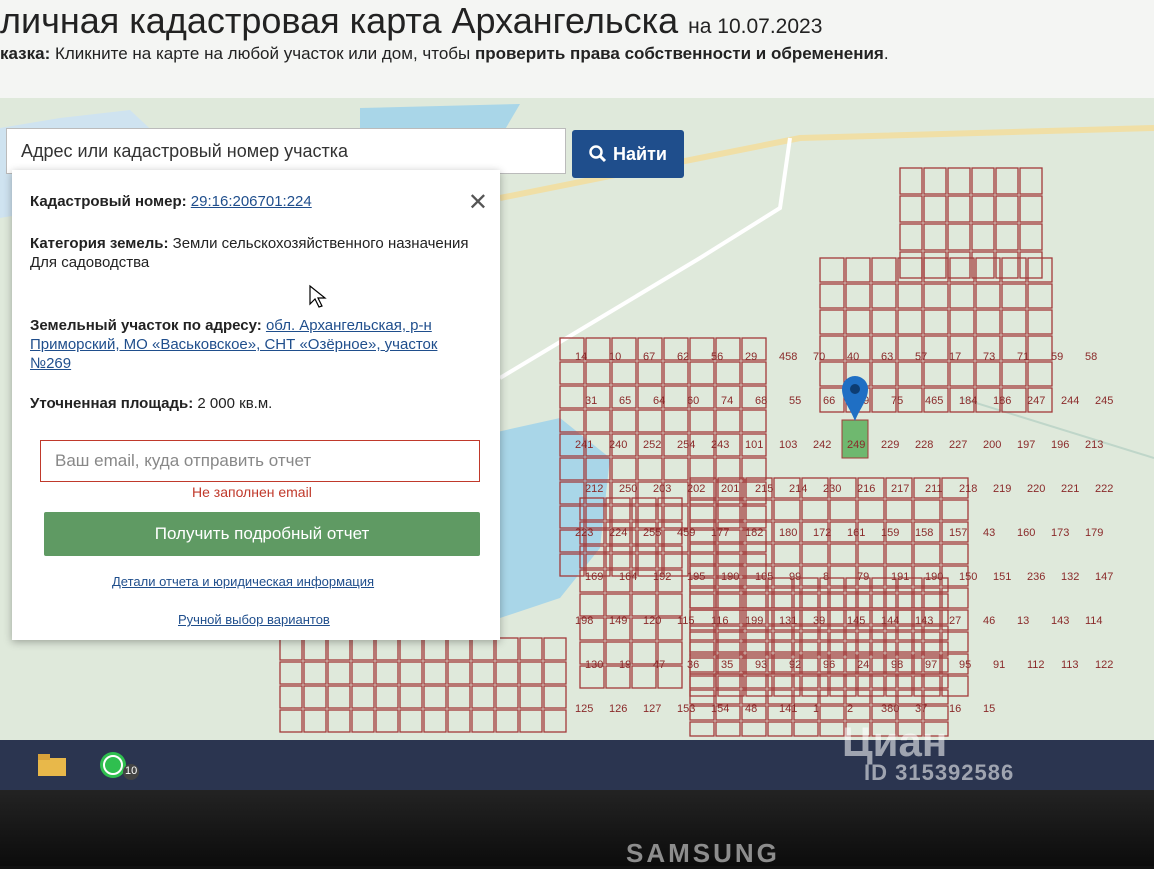 This screenshot has height=869, width=1154. Describe the element at coordinates (262, 534) in the screenshot. I see `get-report-button: Получить подробный отчет` at that location.